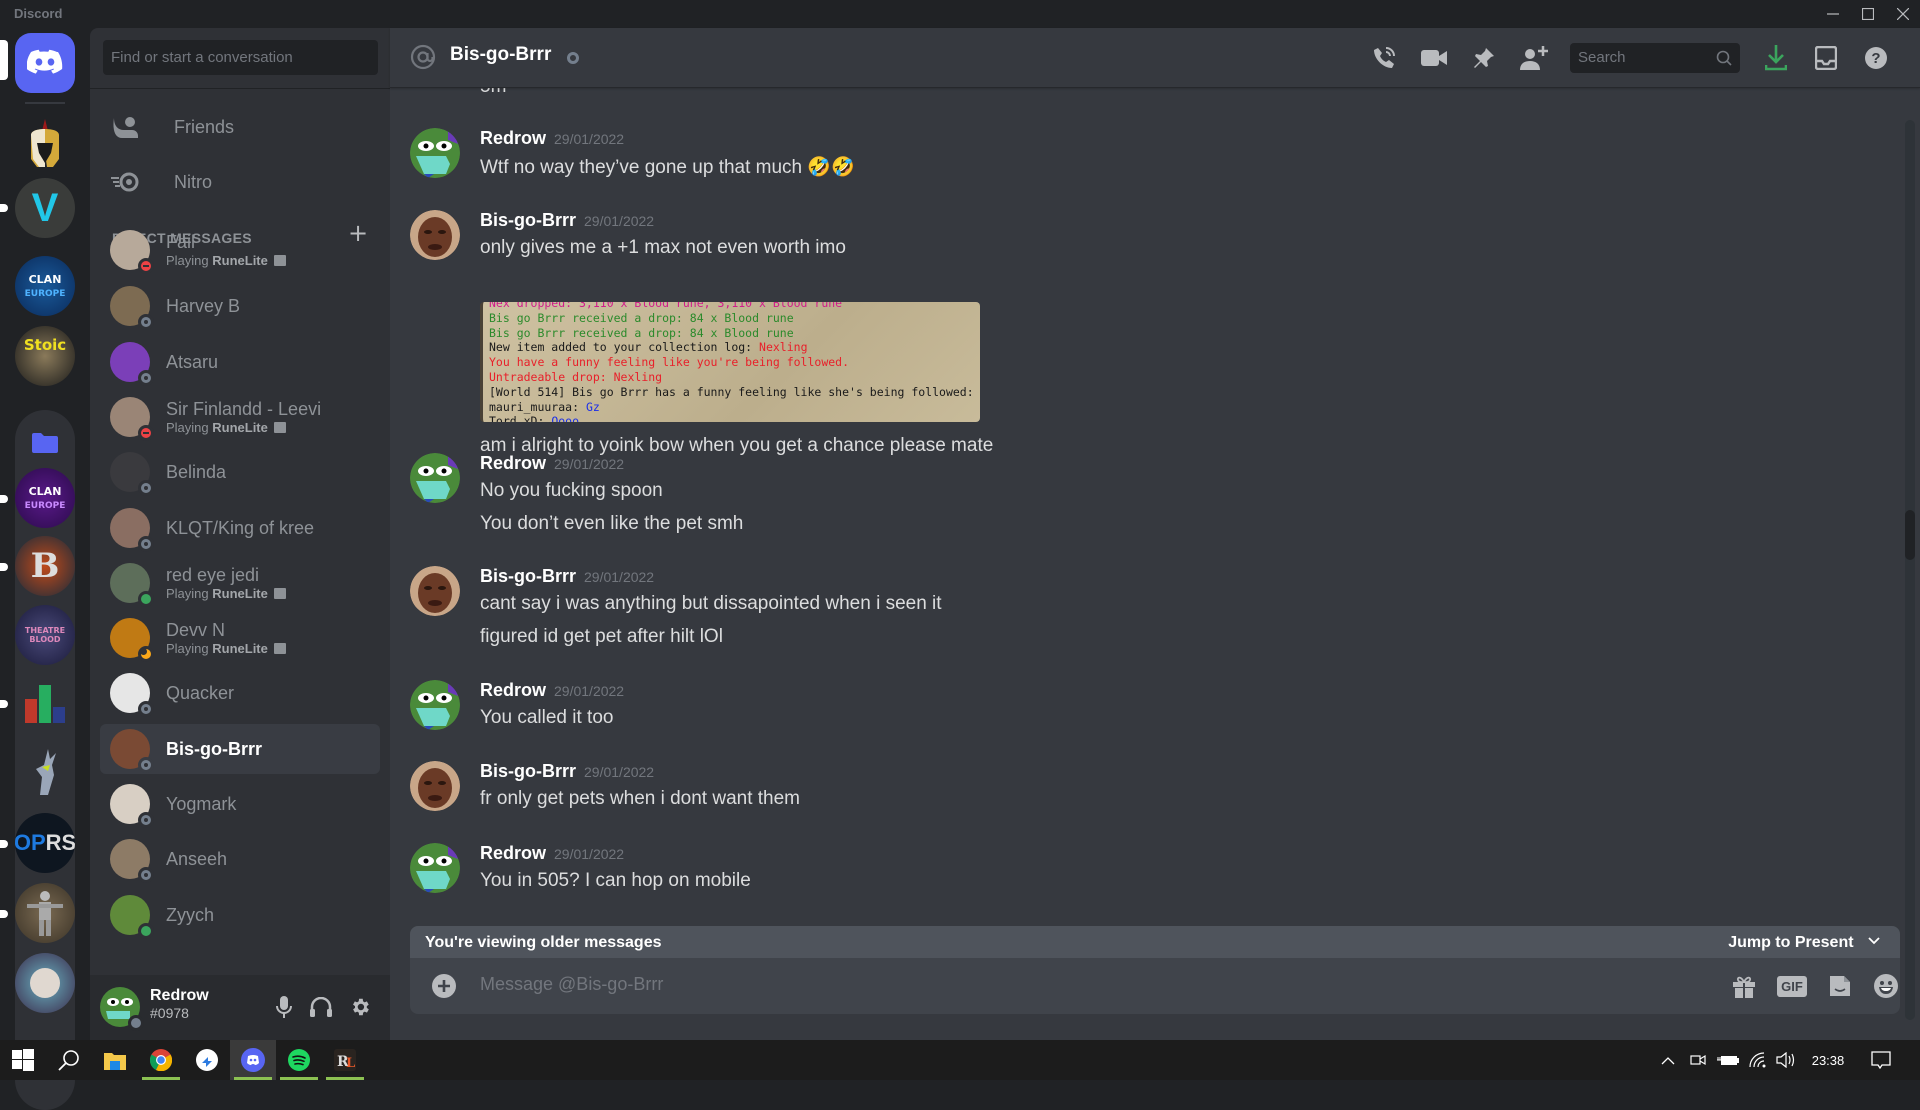 The width and height of the screenshot is (1920, 1110). What do you see at coordinates (69, 1060) in the screenshot?
I see `taskbar-search` at bounding box center [69, 1060].